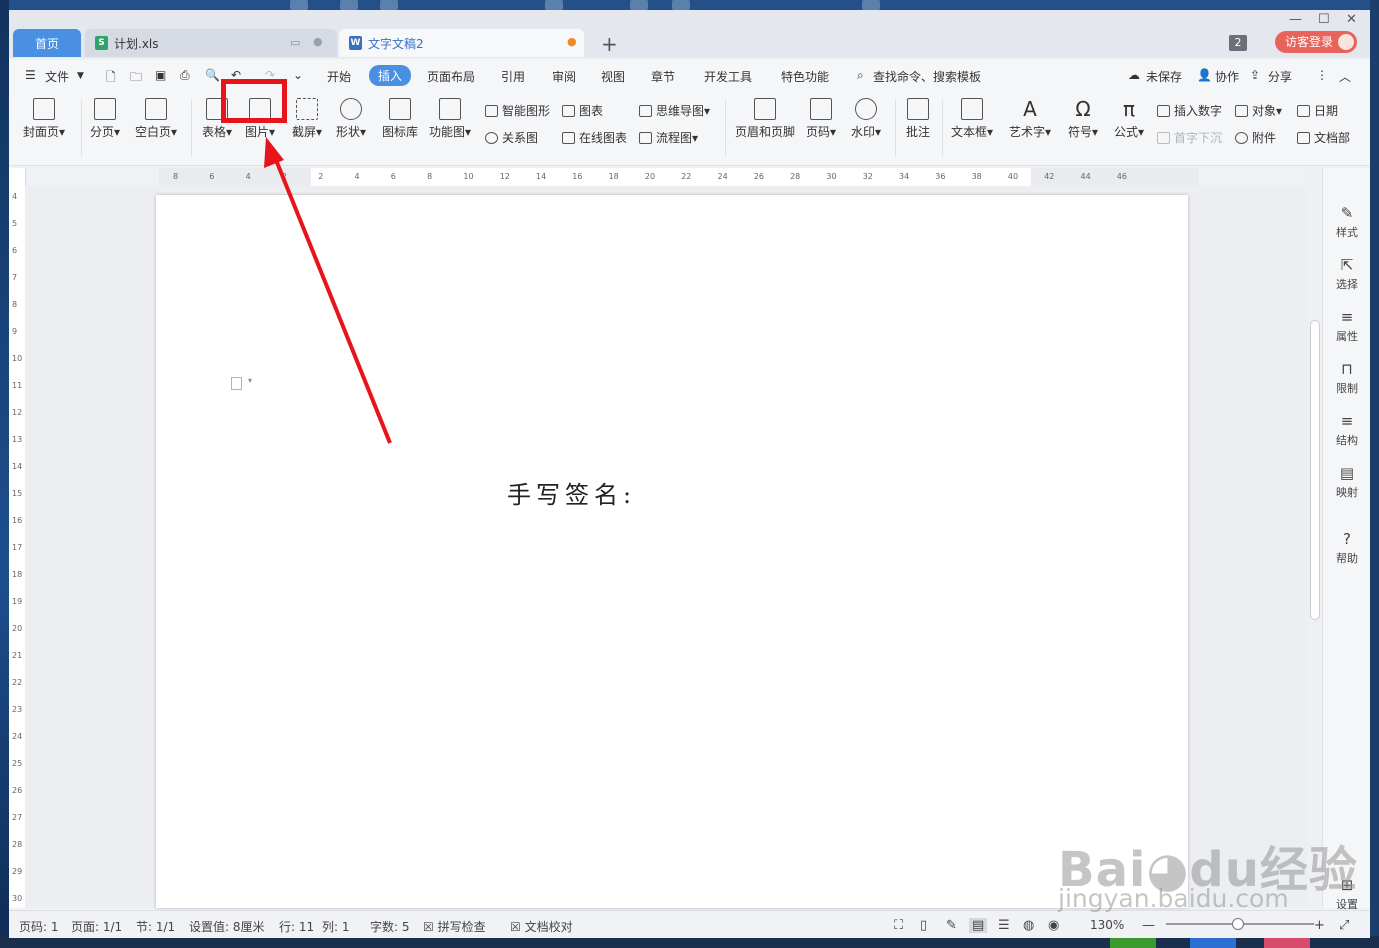  Describe the element at coordinates (105, 119) in the screenshot. I see `page-break-button: 分页▾` at that location.